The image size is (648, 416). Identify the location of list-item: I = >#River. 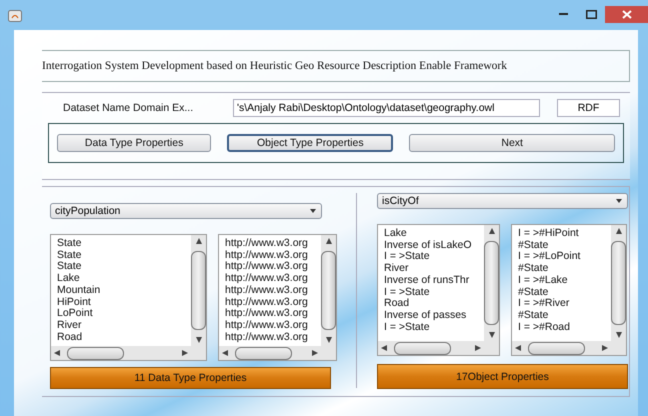
(564, 304).